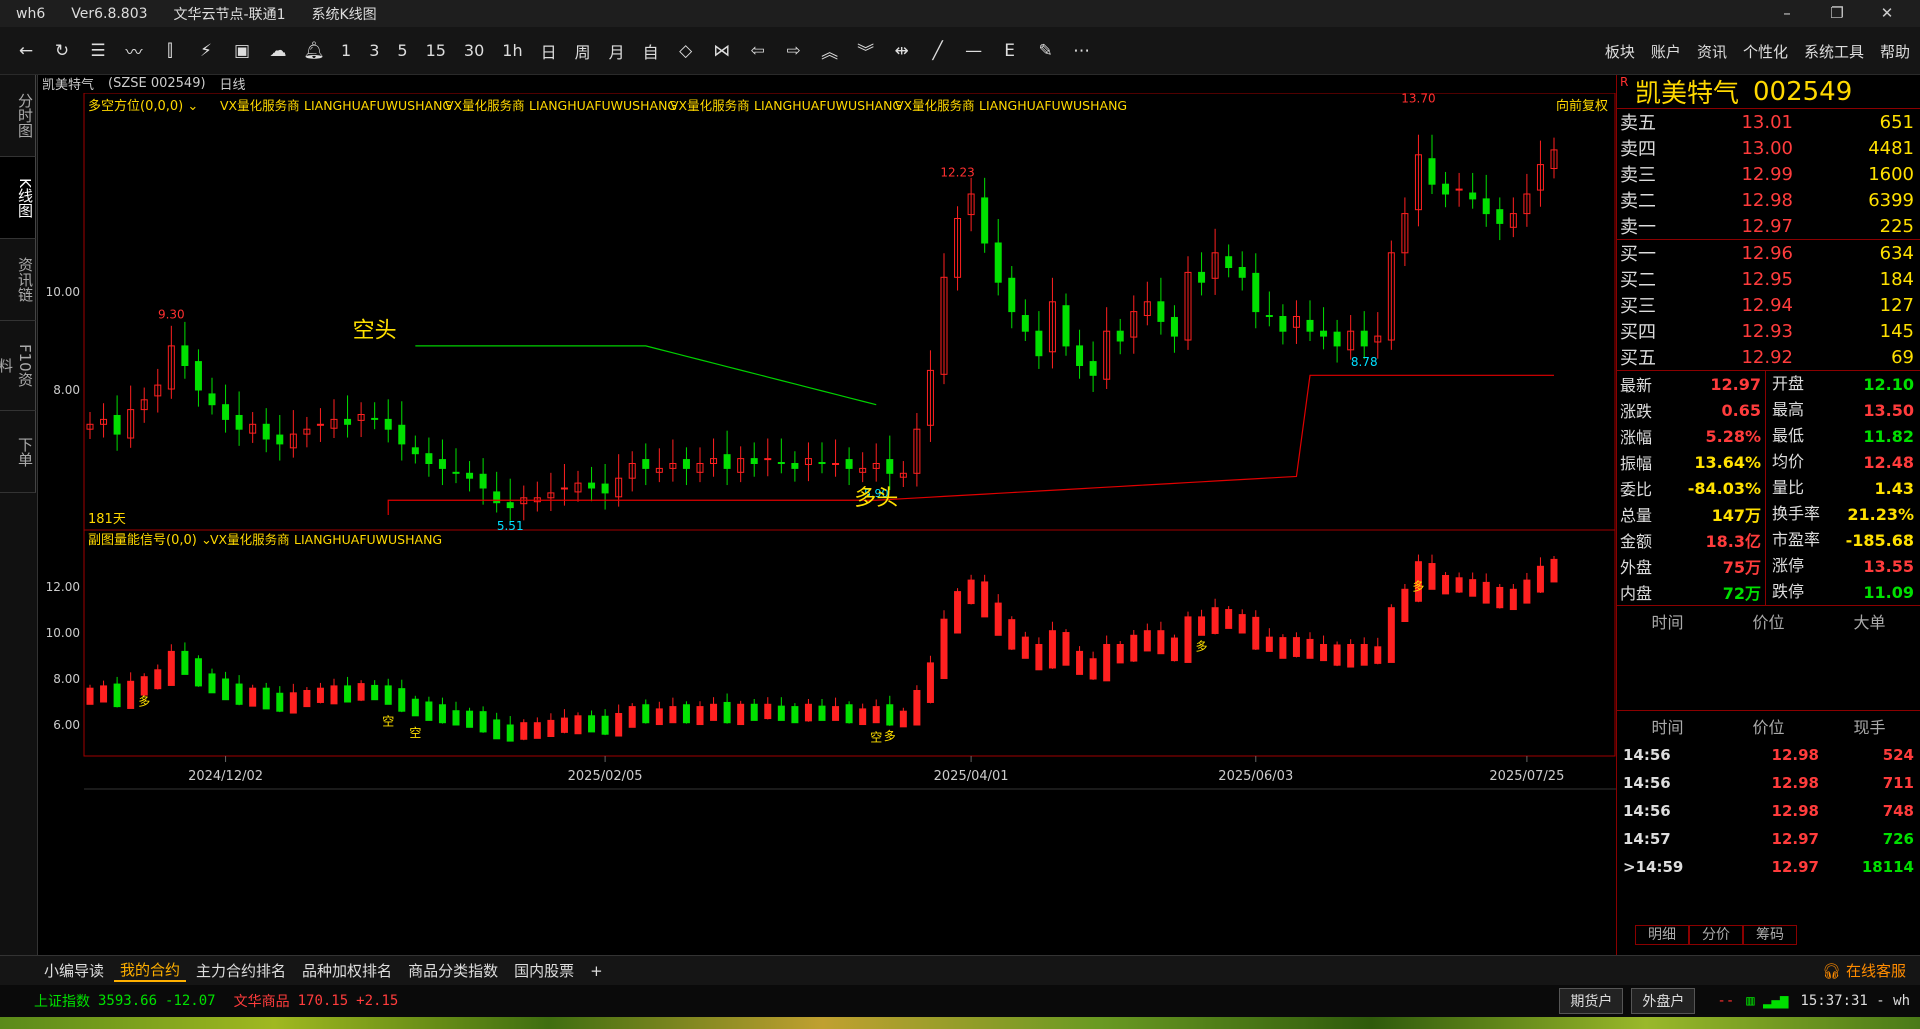 Image resolution: width=1920 pixels, height=1029 pixels. What do you see at coordinates (938, 51) in the screenshot?
I see `line-draw-icon: ╱` at bounding box center [938, 51].